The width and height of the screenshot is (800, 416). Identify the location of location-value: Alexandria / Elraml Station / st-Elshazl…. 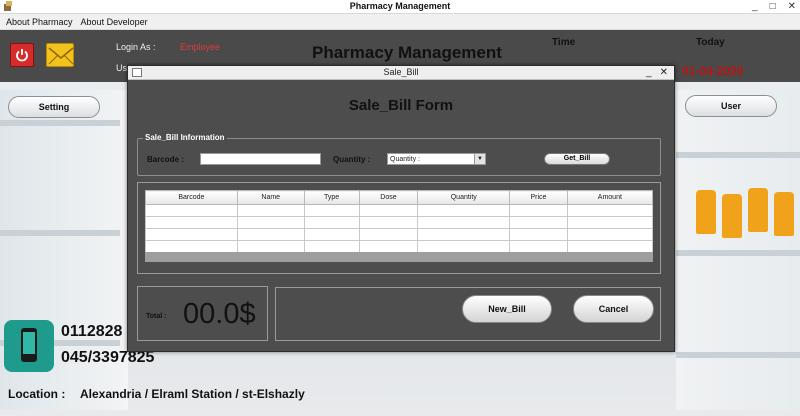
(192, 394).